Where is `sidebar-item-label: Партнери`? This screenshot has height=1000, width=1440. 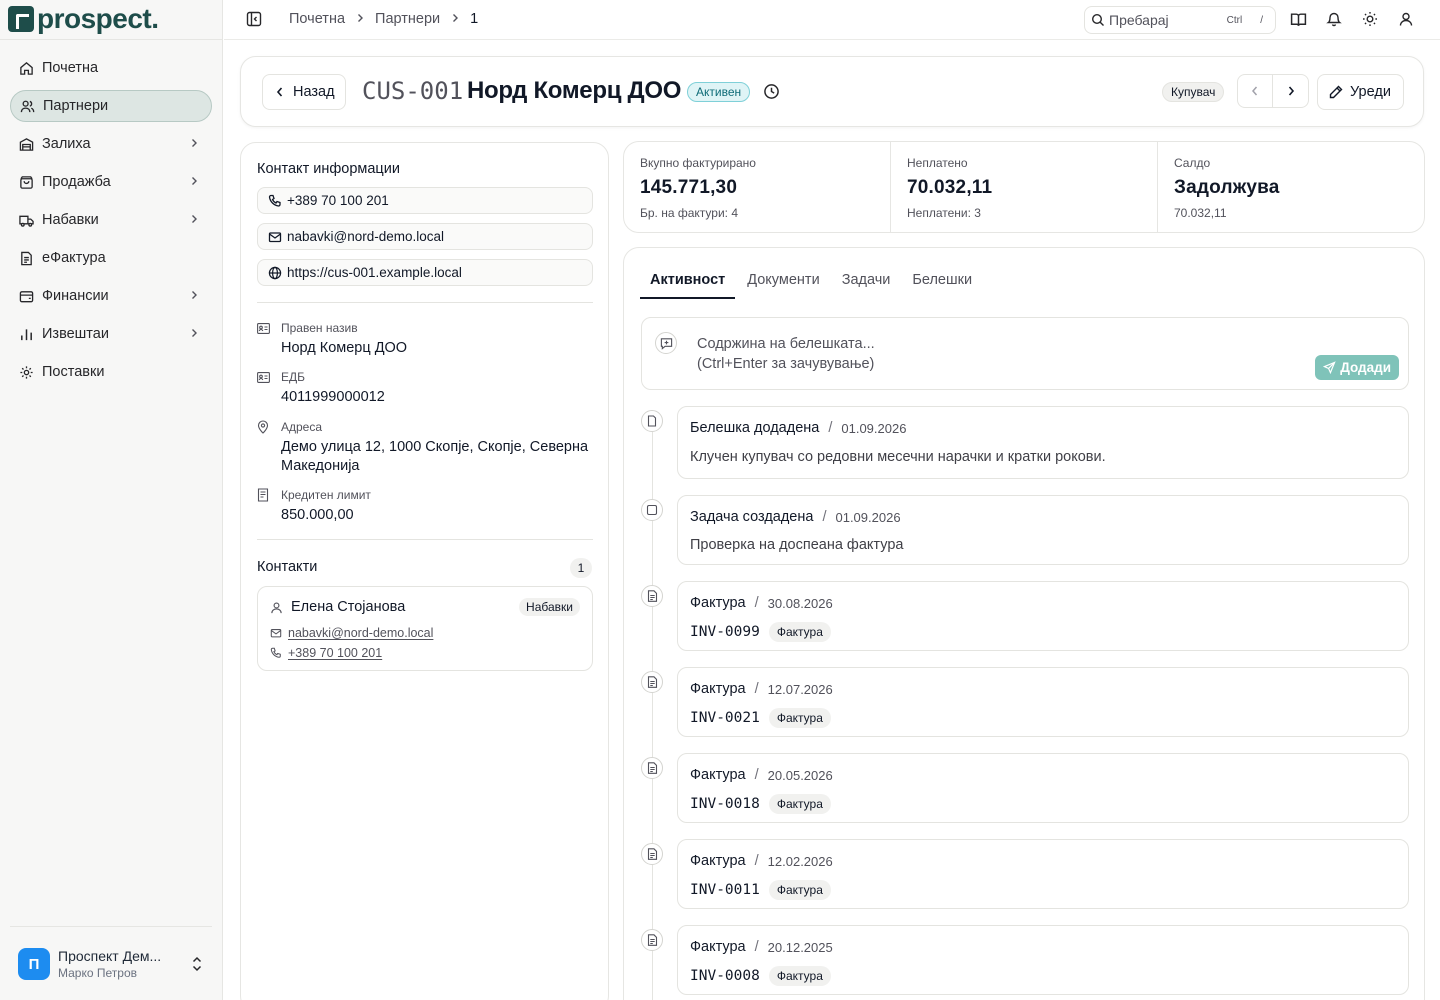
sidebar-item-label: Партнери is located at coordinates (76, 106).